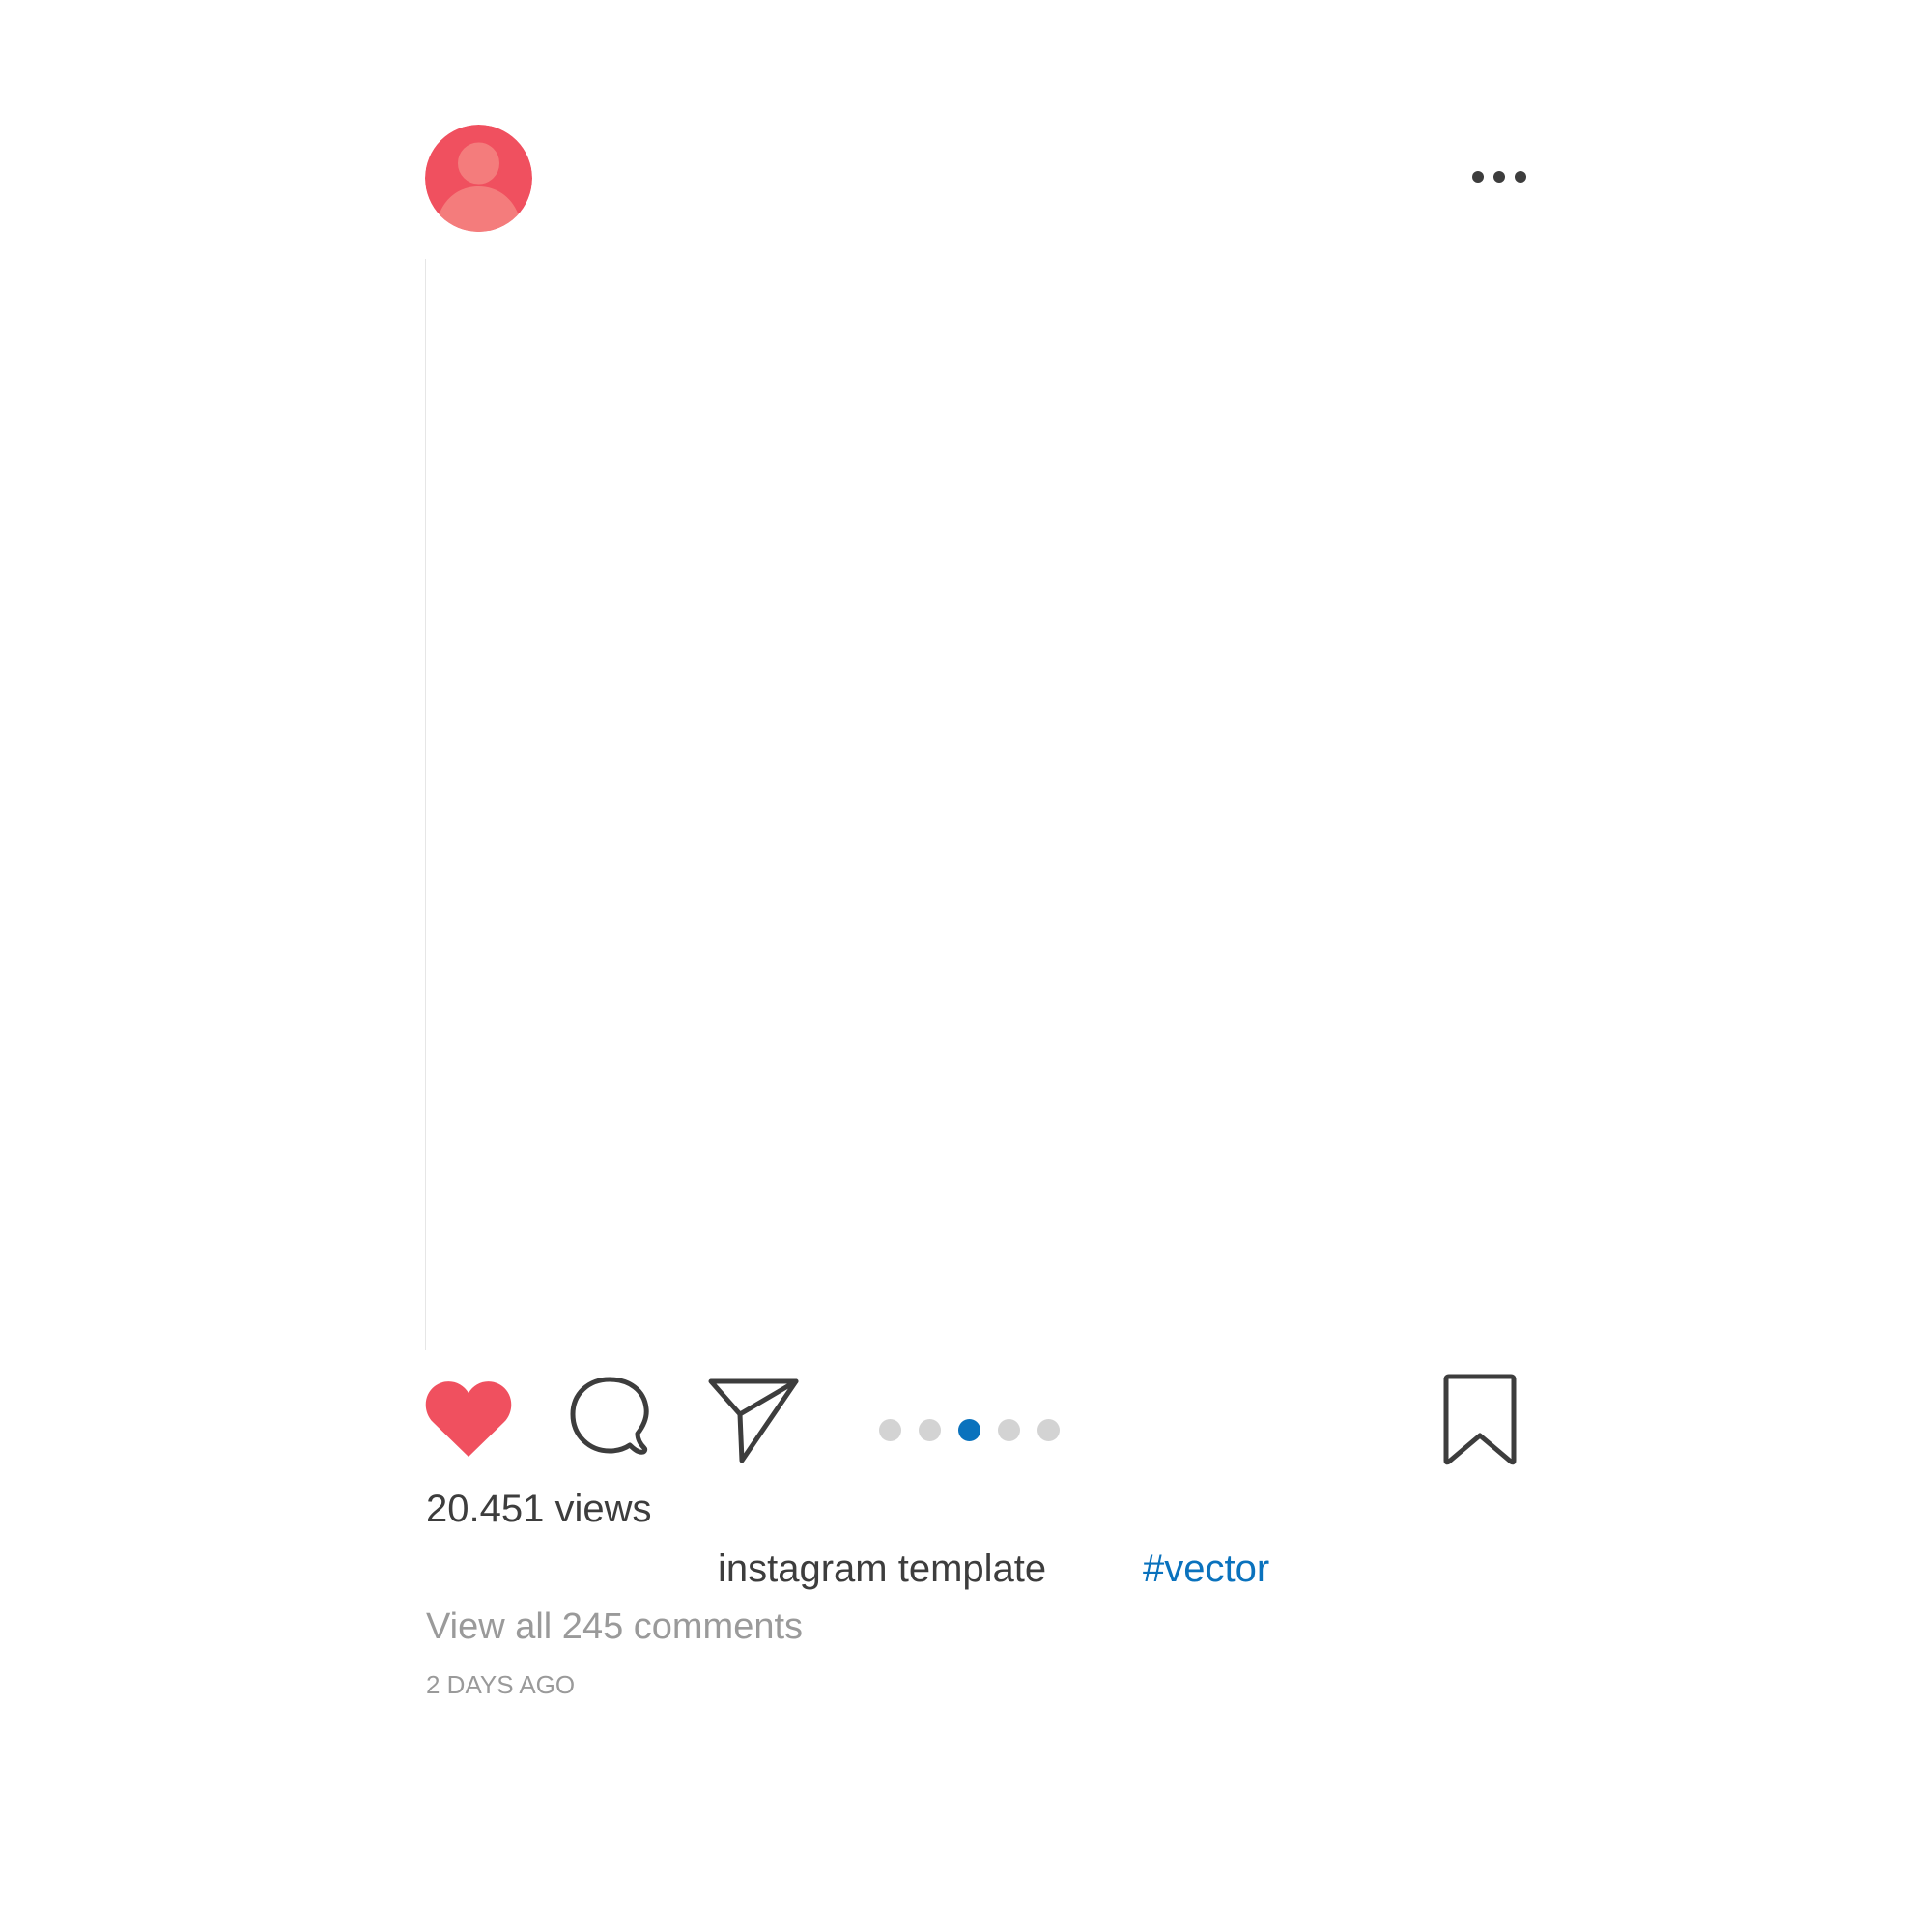  I want to click on carousel-dot-active, so click(969, 1429).